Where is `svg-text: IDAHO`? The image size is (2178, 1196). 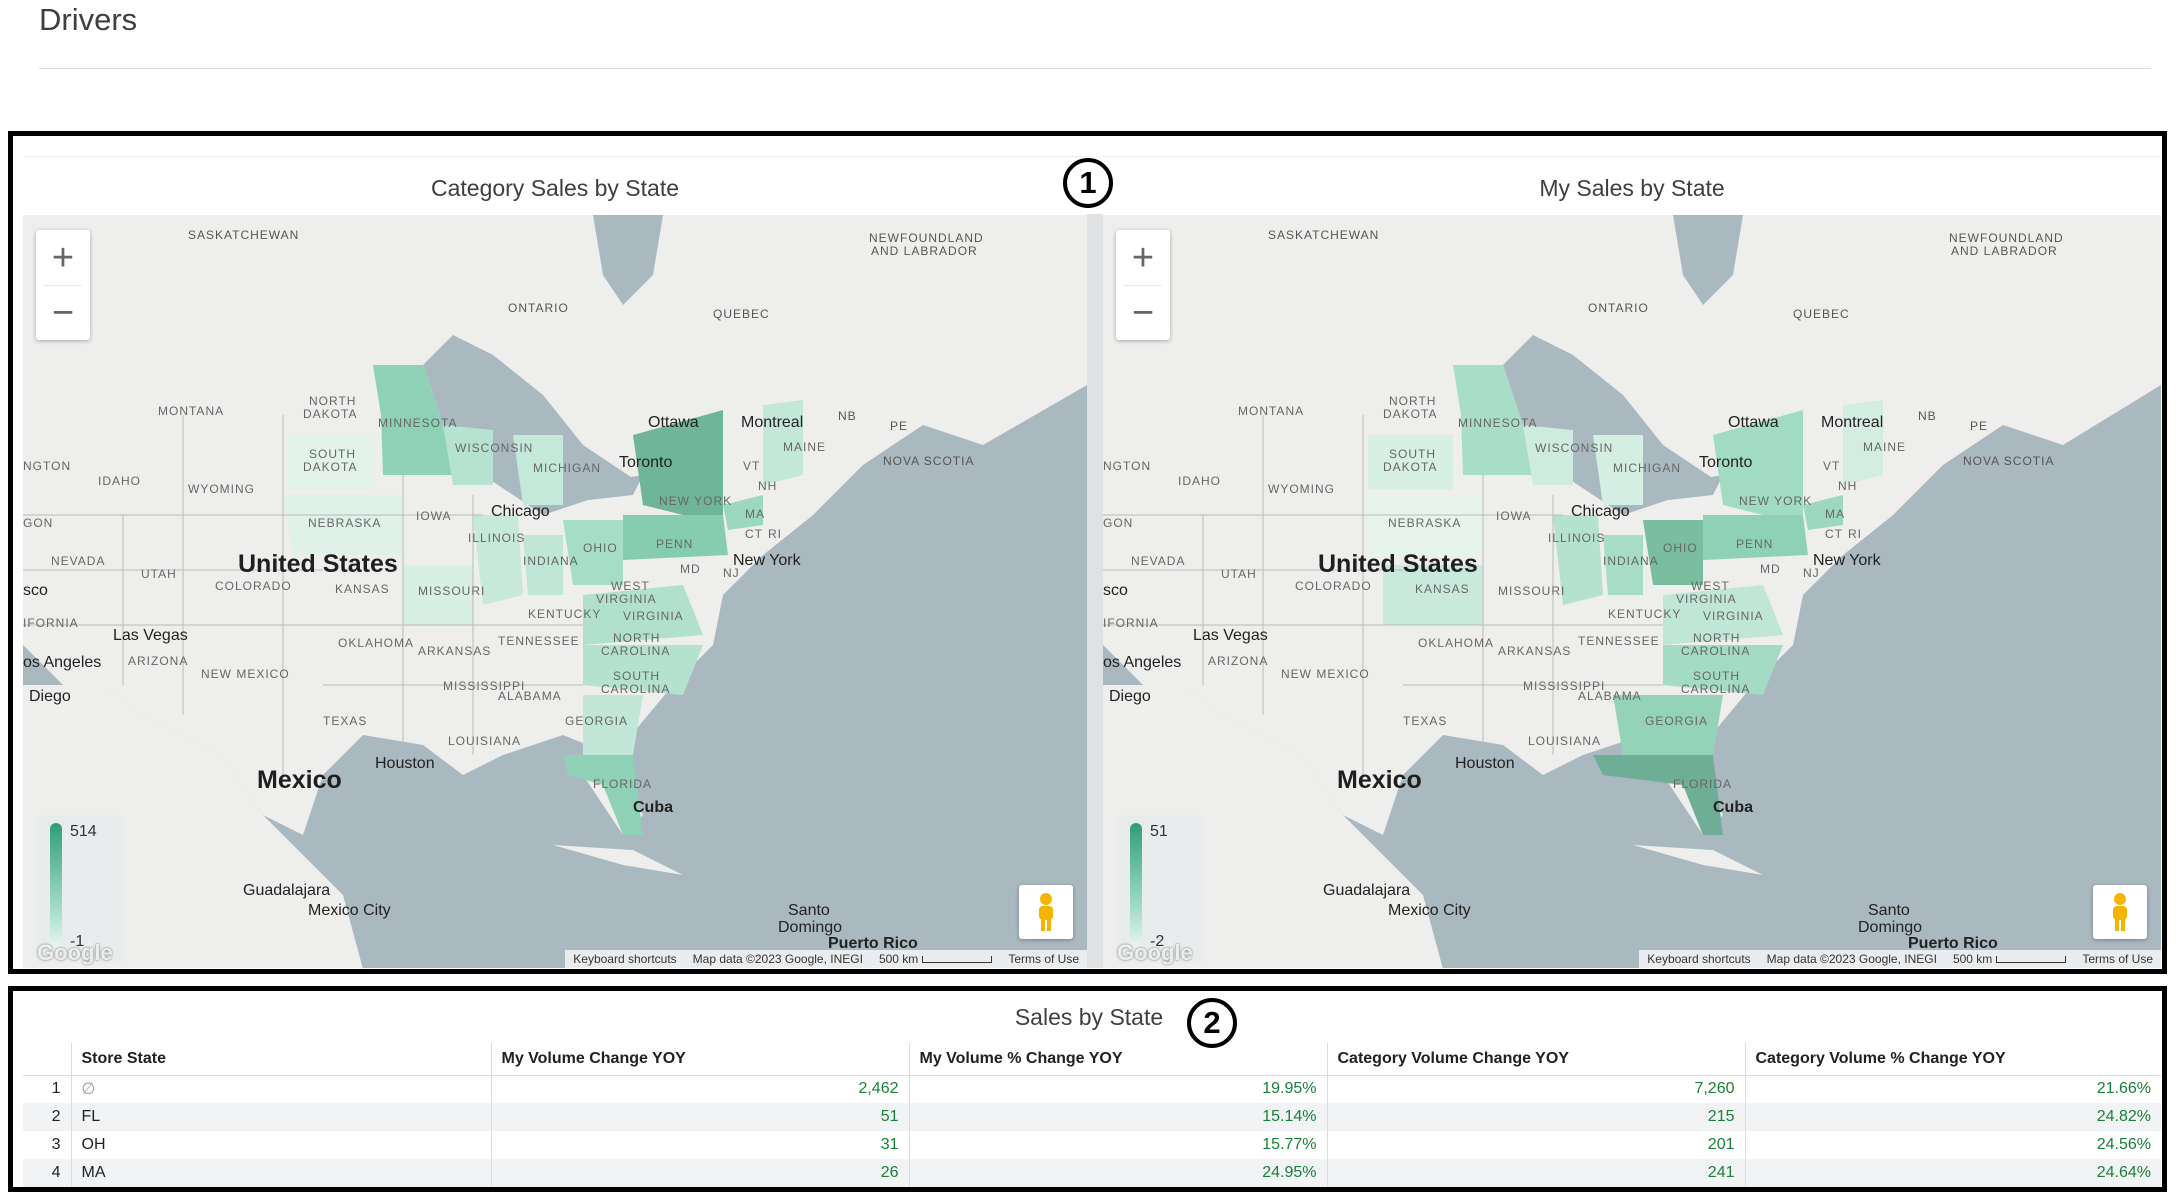
svg-text: IDAHO is located at coordinates (119, 481).